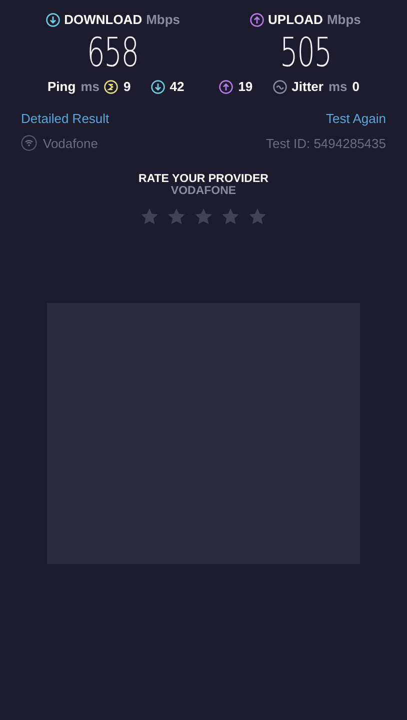  Describe the element at coordinates (113, 53) in the screenshot. I see `speed-value: 658` at that location.